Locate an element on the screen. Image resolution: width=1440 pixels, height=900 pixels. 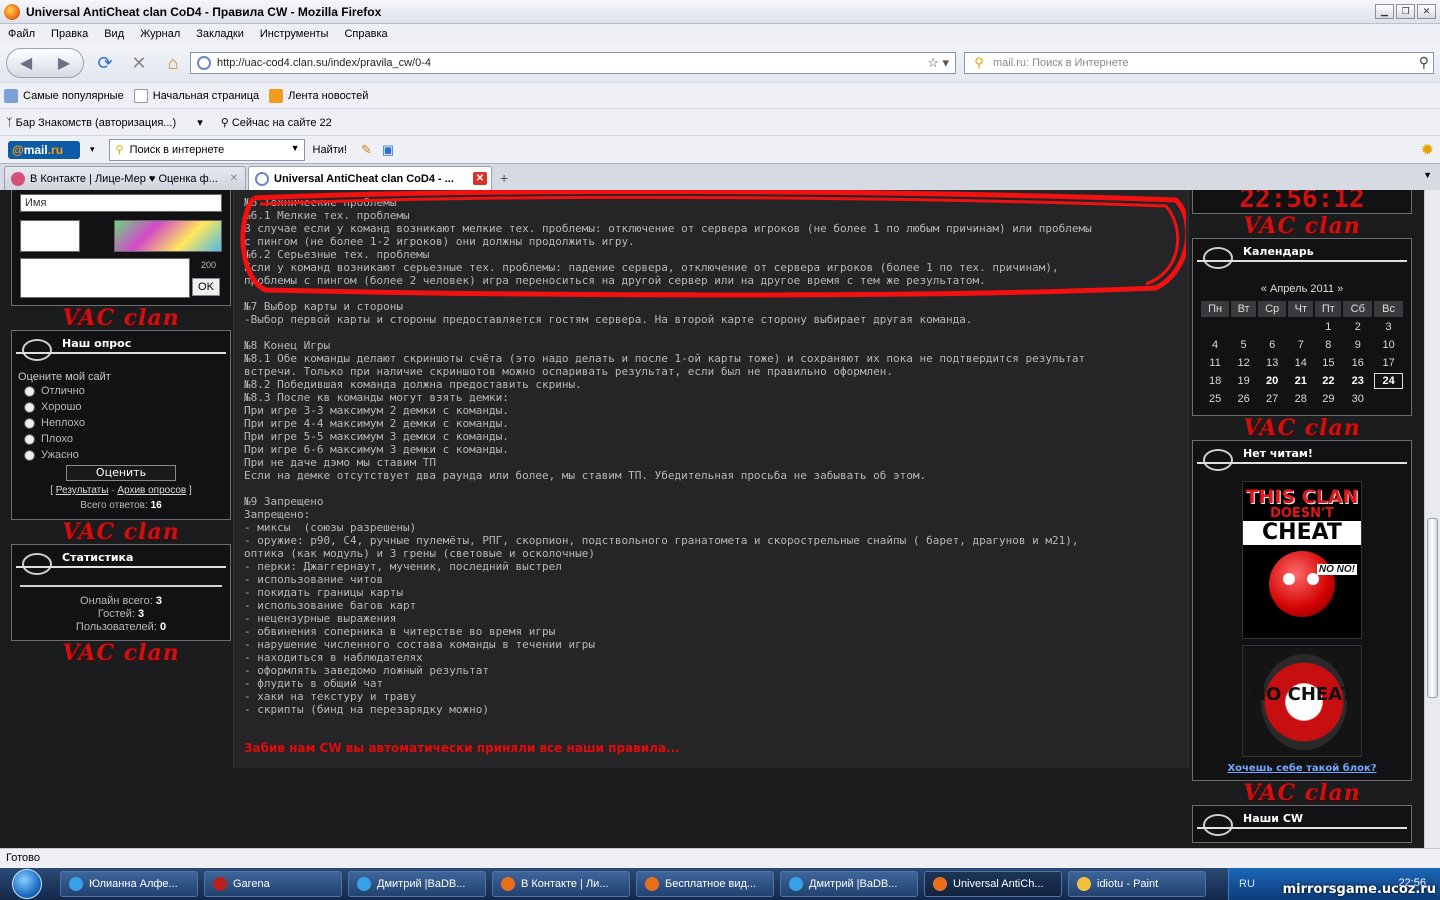
calendar-day: 12 is located at coordinates (1243, 363).